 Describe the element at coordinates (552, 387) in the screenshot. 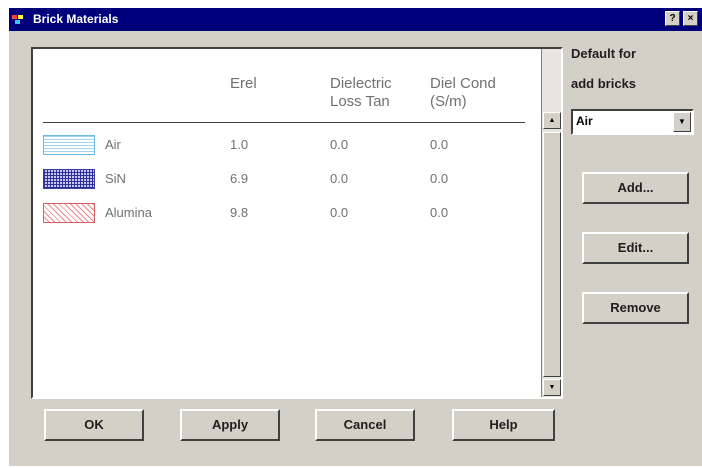

I see `scroll-down-button: ▼` at that location.